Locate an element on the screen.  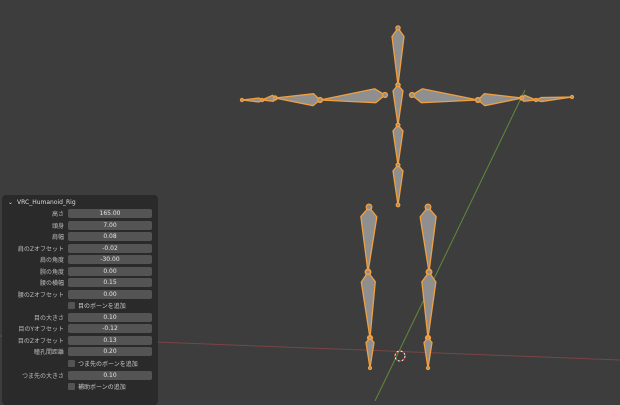
property-label: 目のZオフセット is located at coordinates (40, 341).